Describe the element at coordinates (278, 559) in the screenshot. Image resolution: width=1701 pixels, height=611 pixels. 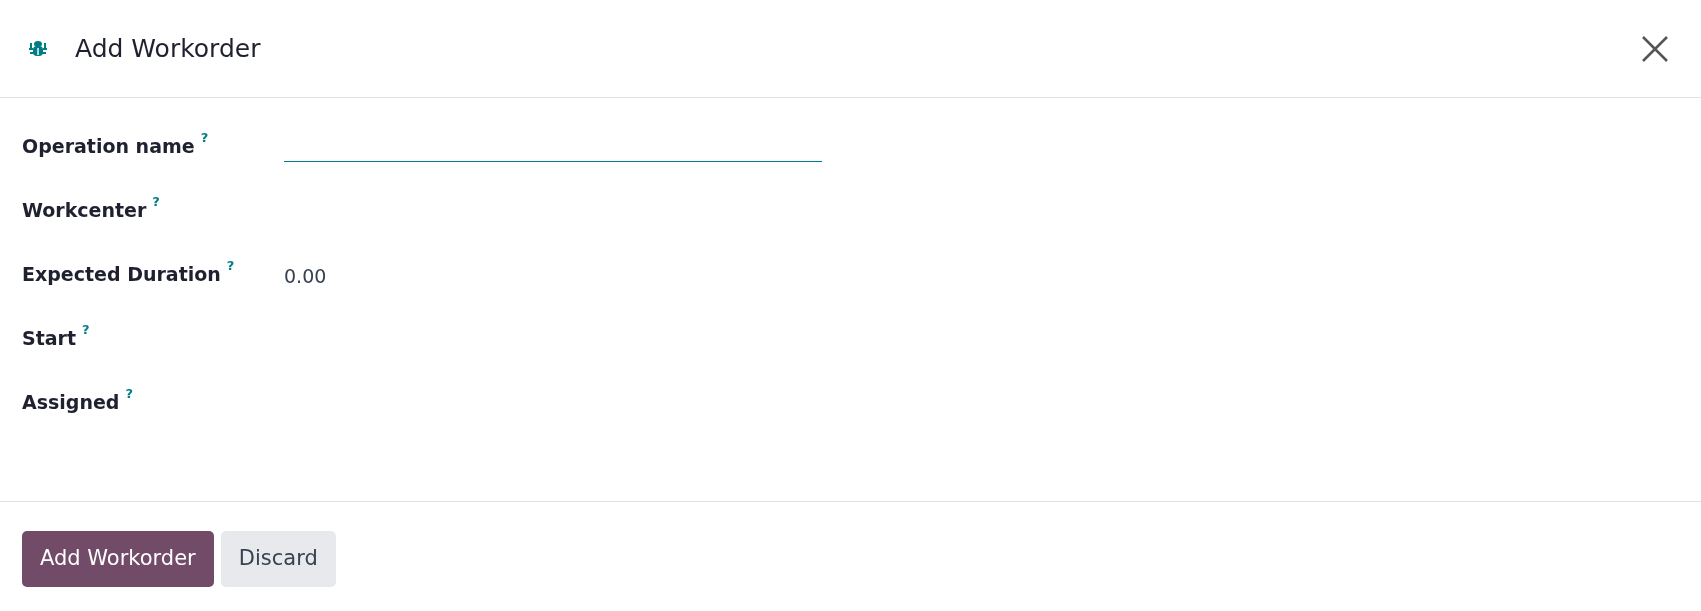
I see `discard-button: Discard` at that location.